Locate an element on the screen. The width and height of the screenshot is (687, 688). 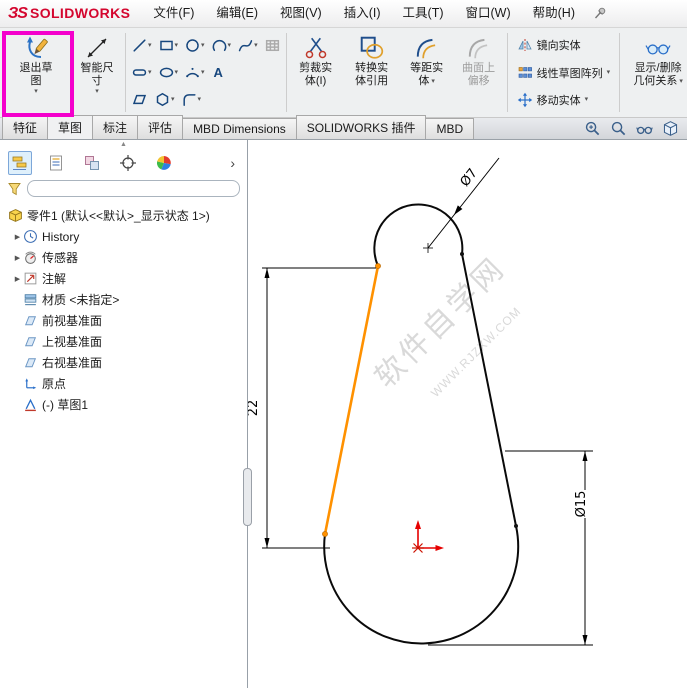
trim-entities-label: 体(I) is located at coordinates (315, 81).